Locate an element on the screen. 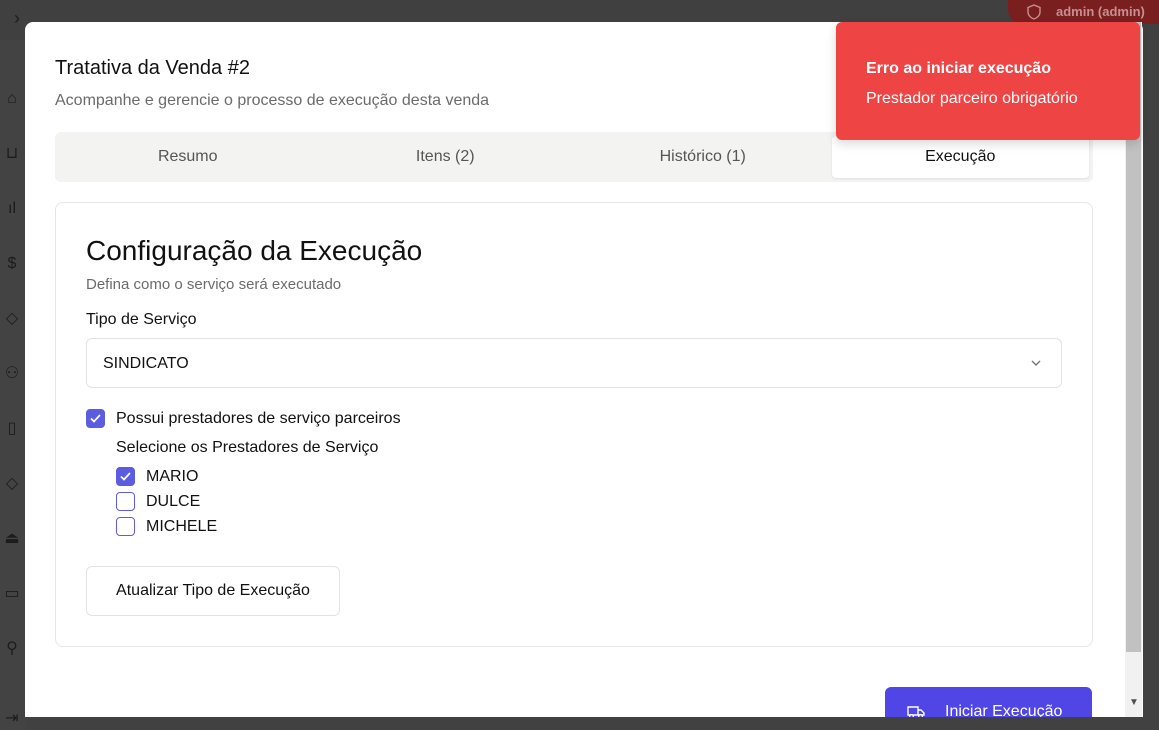  start-execution-label: Iniciar Execução is located at coordinates (1004, 710).